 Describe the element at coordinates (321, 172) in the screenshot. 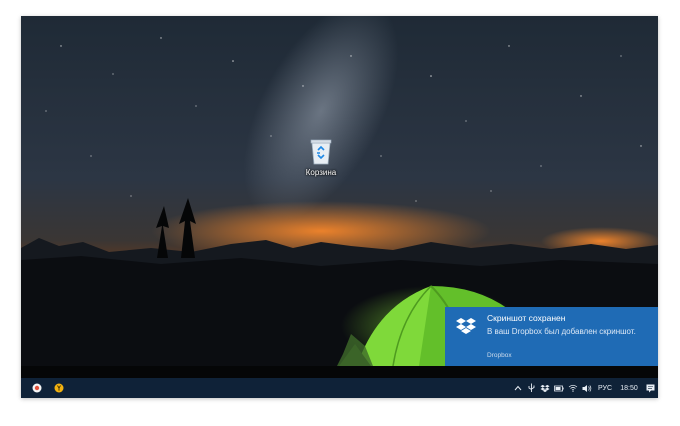

I see `recycle-bin-label: Корзина` at that location.